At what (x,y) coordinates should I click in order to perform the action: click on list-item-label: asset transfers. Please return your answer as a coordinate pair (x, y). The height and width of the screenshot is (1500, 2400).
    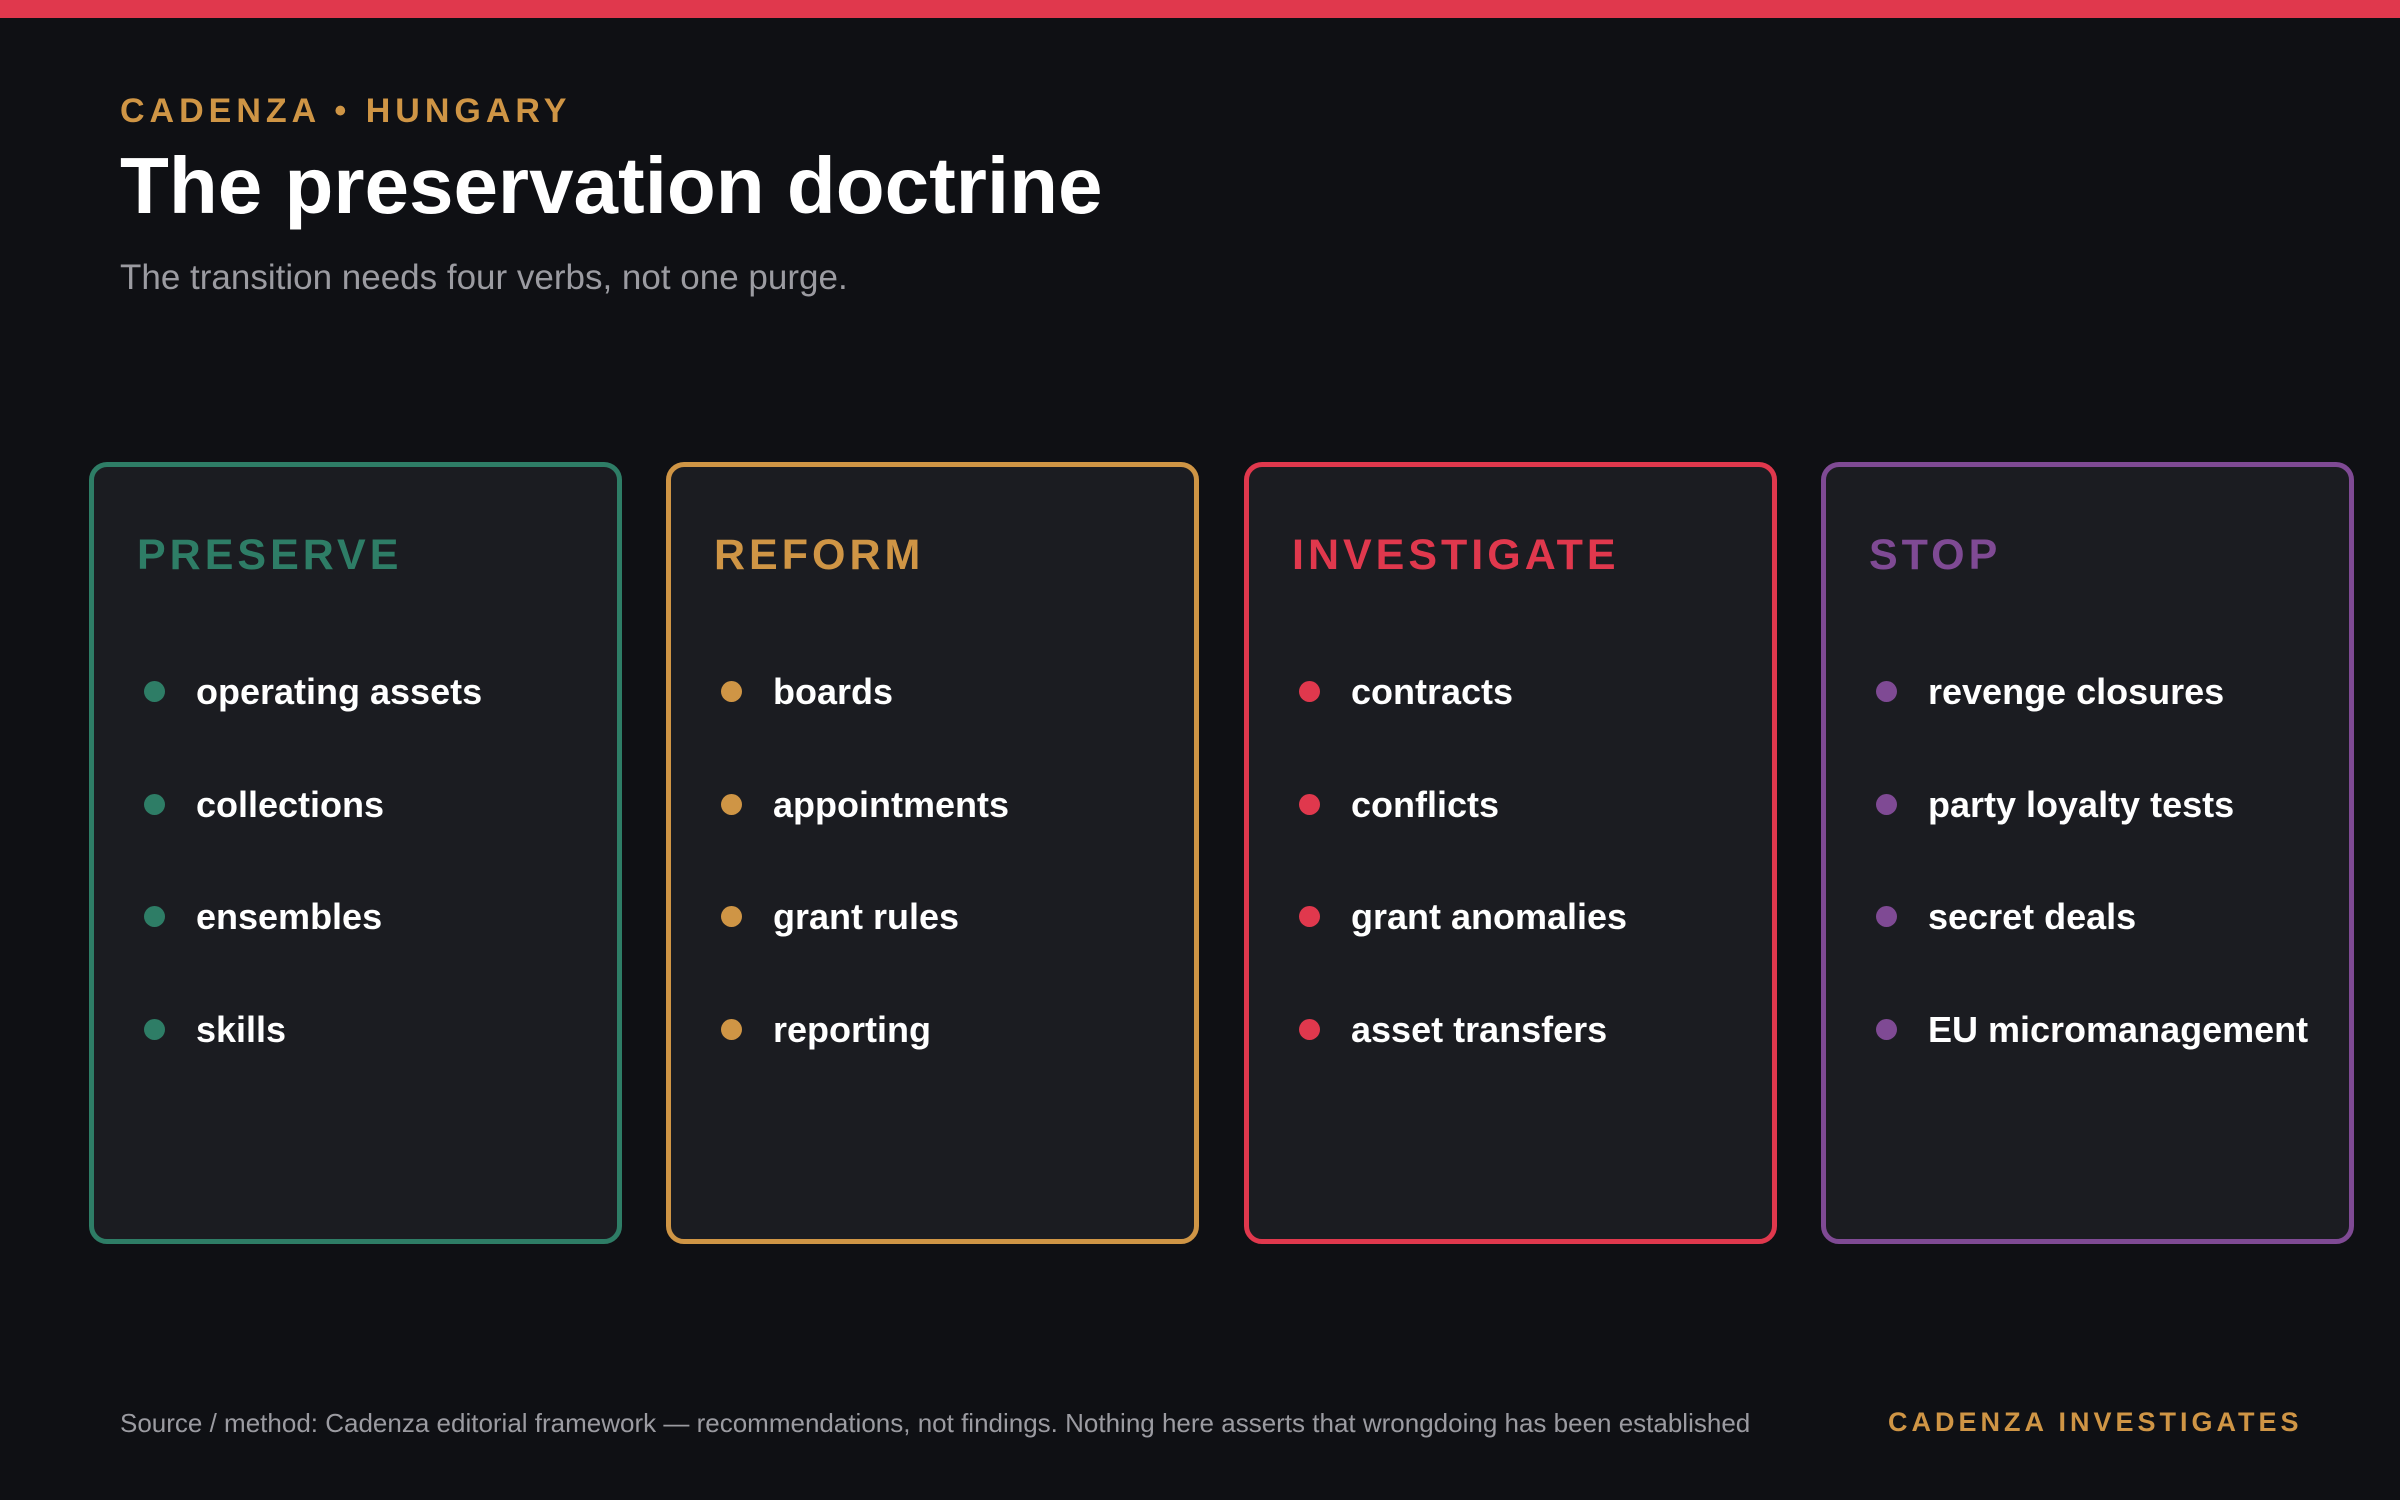
    Looking at the image, I should click on (1479, 1029).